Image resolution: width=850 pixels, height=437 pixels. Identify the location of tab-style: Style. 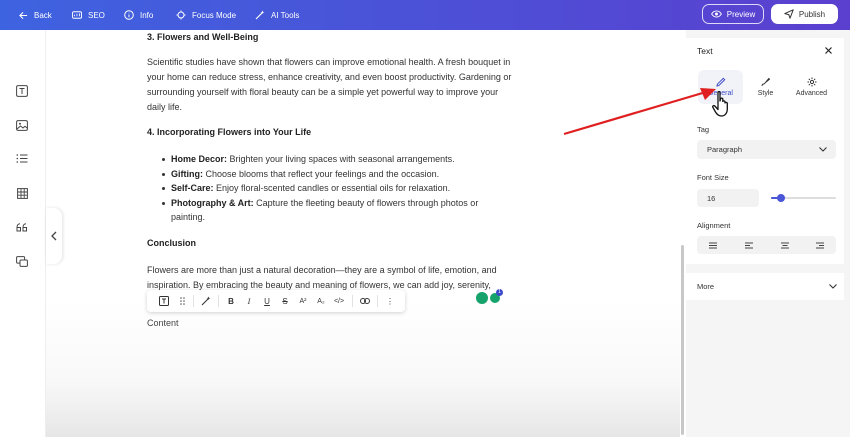
(765, 87).